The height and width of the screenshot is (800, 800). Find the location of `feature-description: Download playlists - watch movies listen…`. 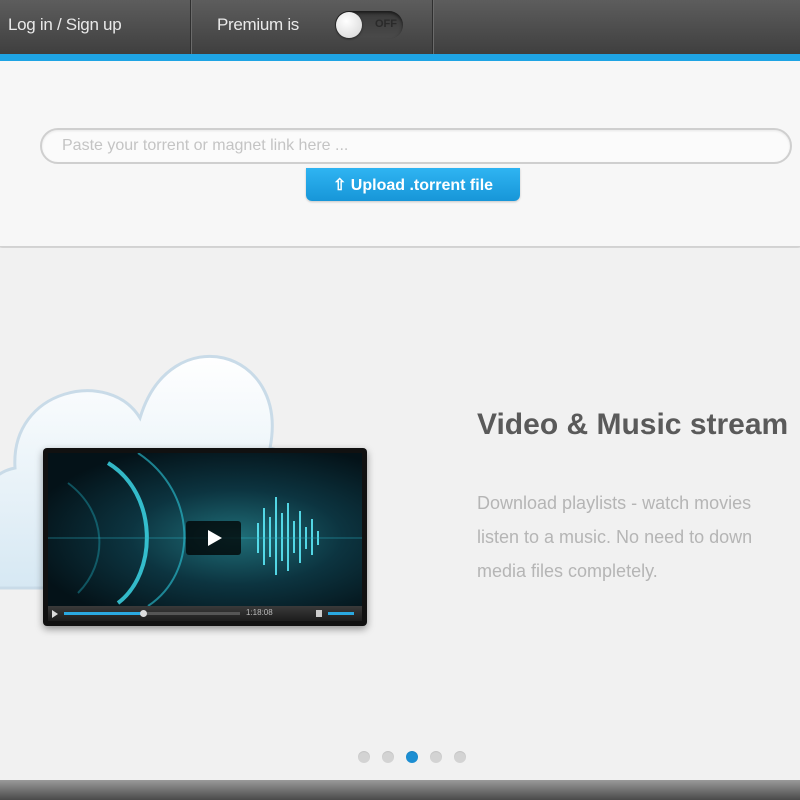

feature-description: Download playlists - watch movies listen… is located at coordinates (638, 537).